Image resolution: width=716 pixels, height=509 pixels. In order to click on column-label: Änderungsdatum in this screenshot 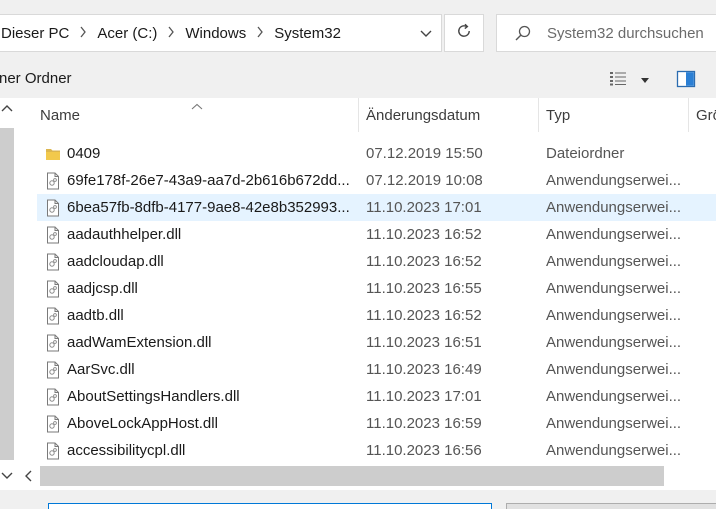, I will do `click(423, 115)`.